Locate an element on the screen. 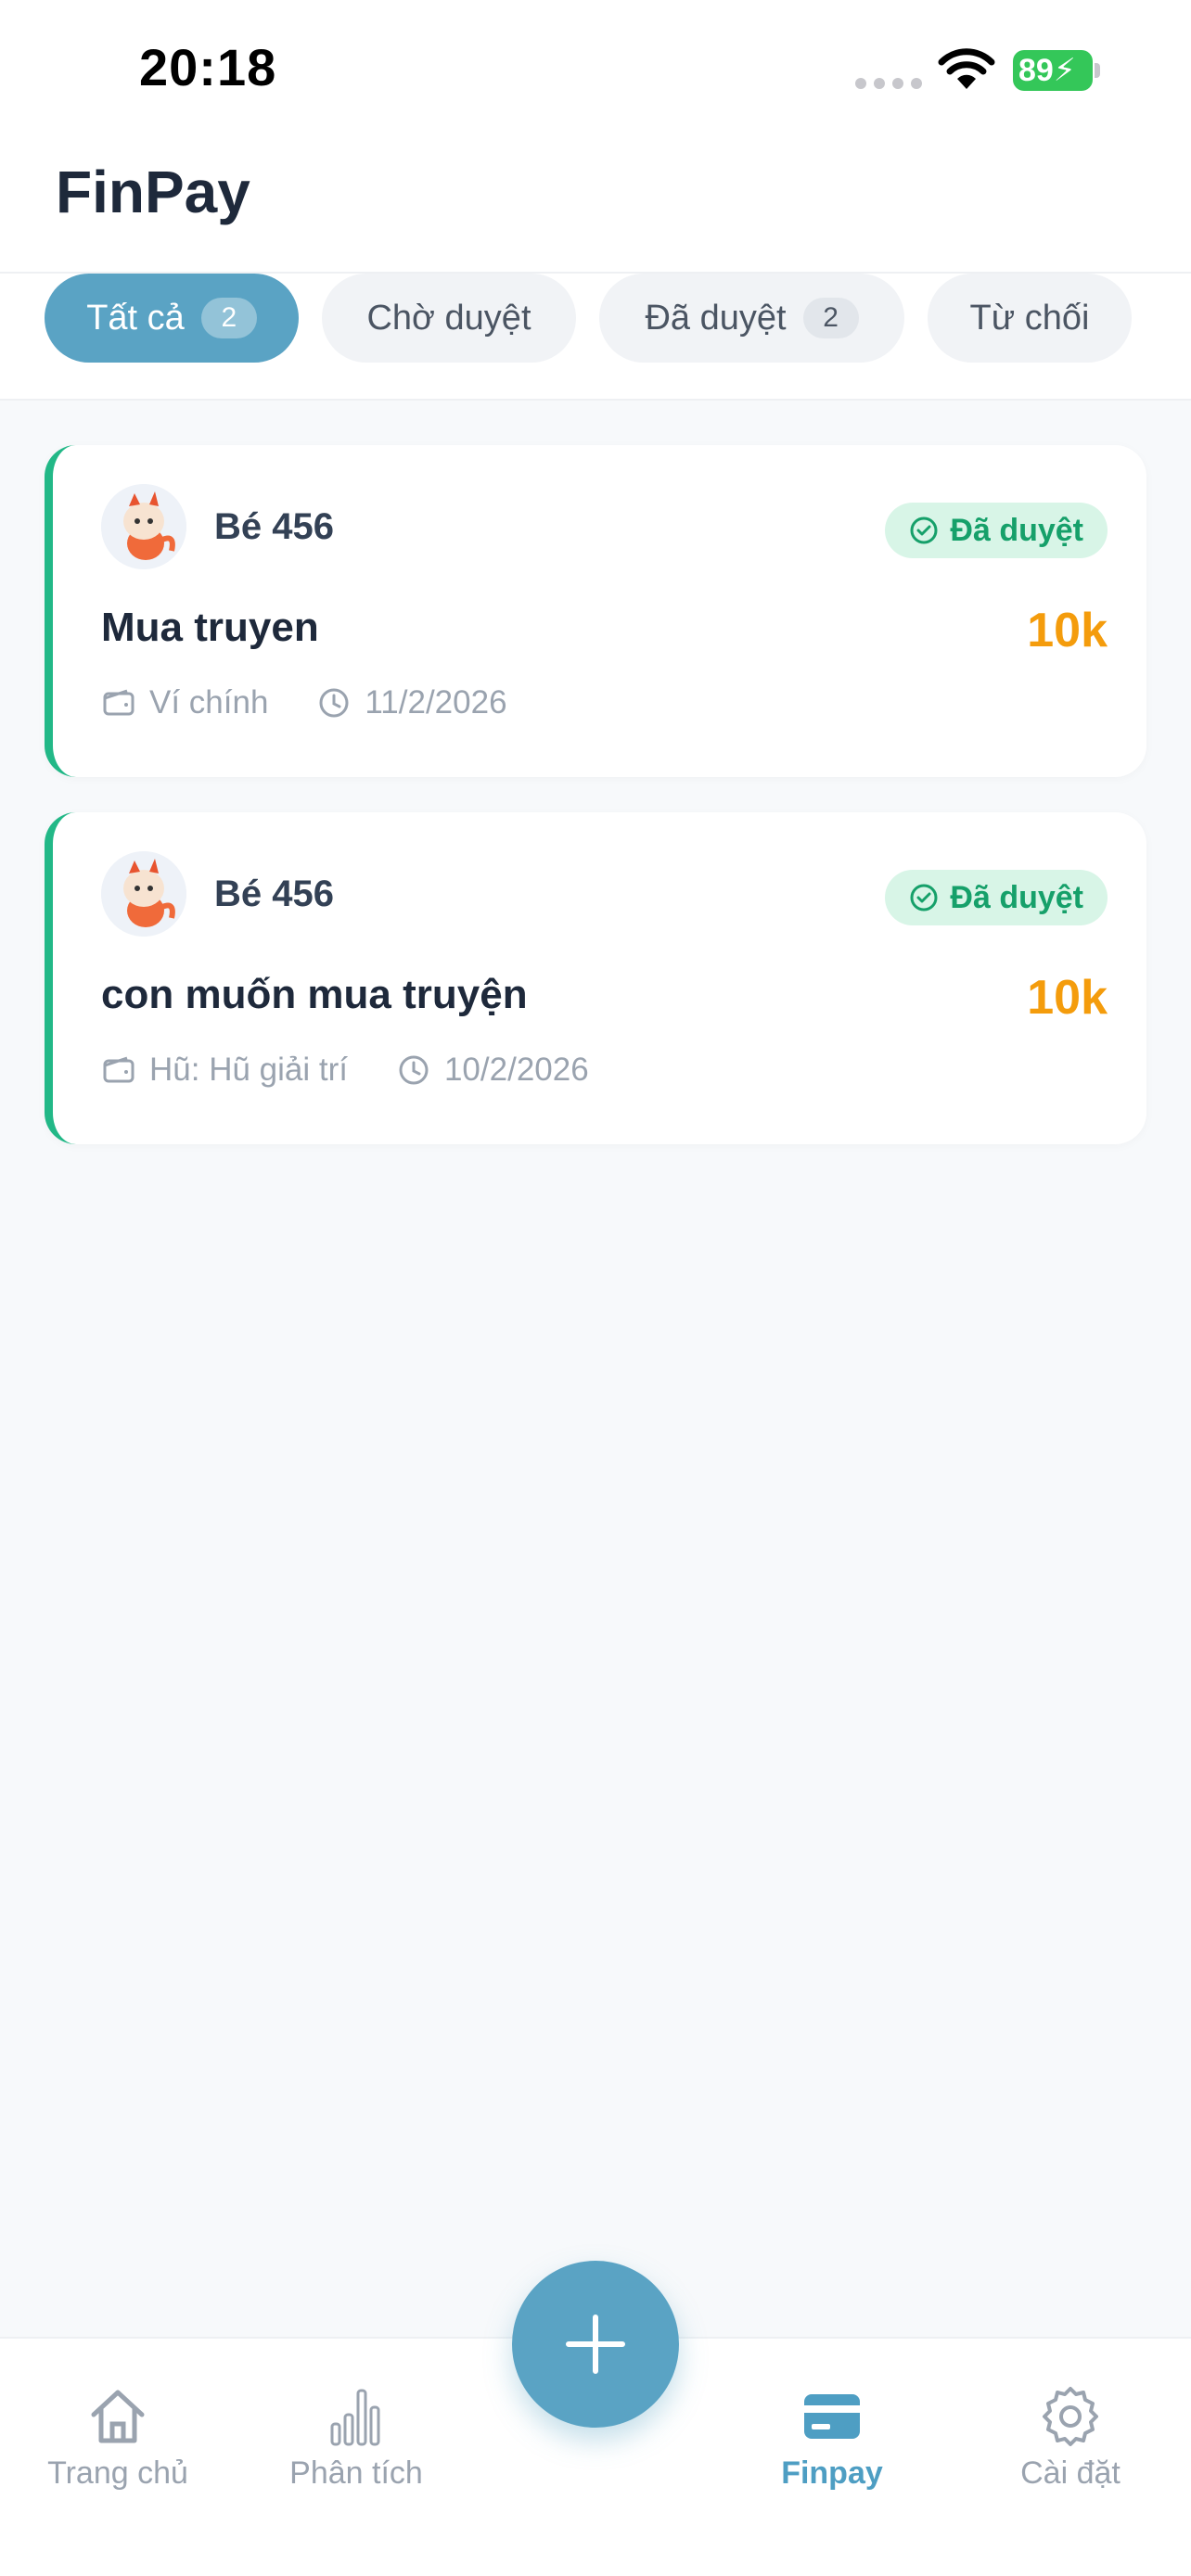 This screenshot has width=1191, height=2576. add-request-button is located at coordinates (595, 2344).